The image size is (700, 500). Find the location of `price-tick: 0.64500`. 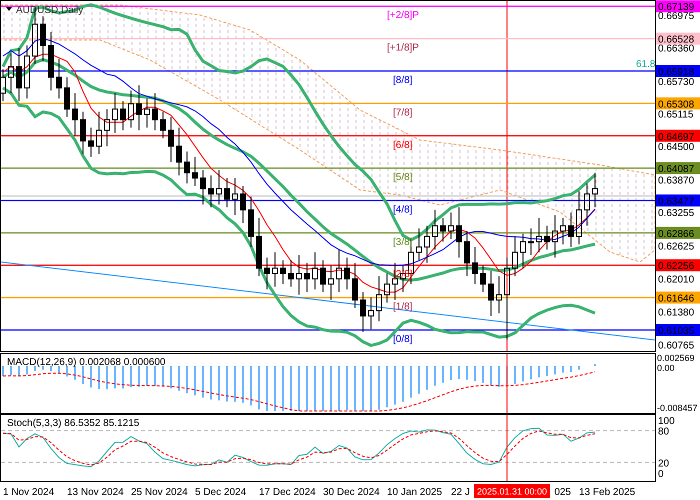

price-tick: 0.64500 is located at coordinates (676, 148).